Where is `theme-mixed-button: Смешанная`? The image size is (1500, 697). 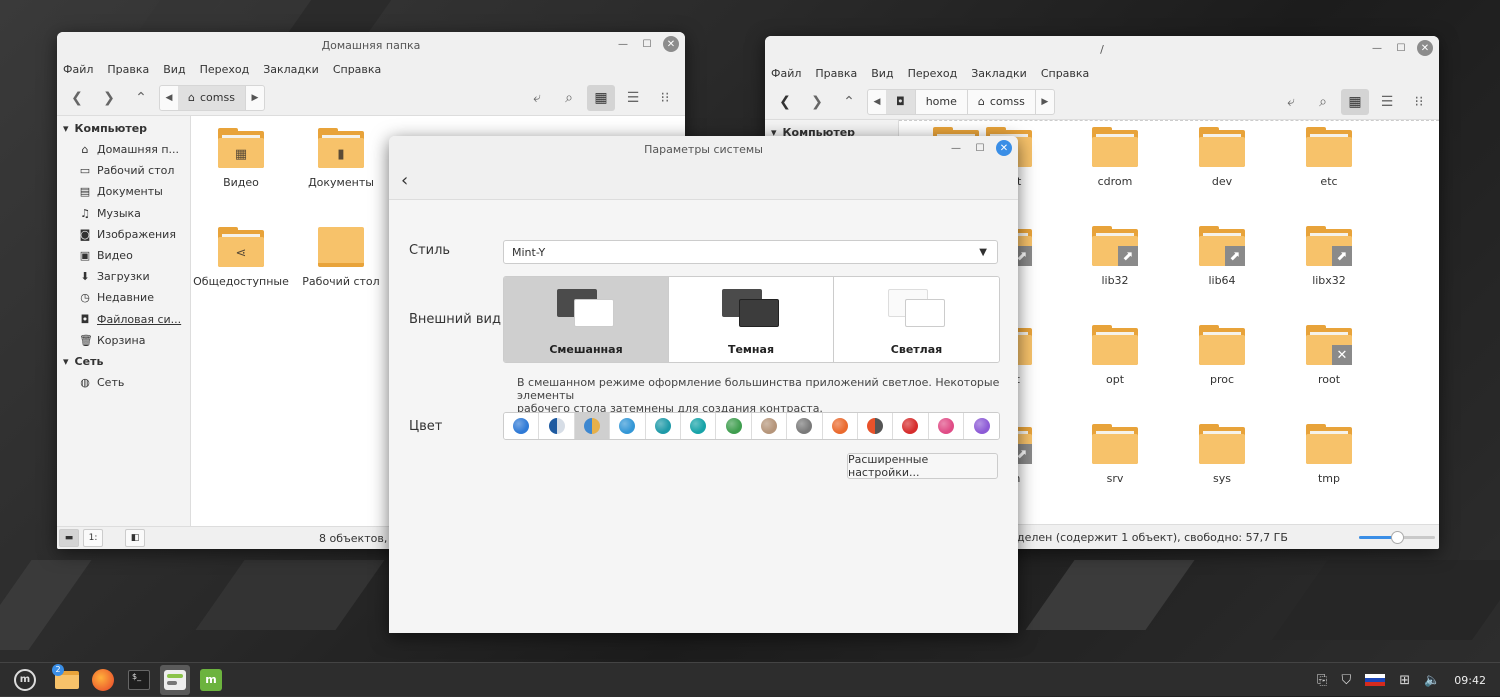 theme-mixed-button: Смешанная is located at coordinates (586, 319).